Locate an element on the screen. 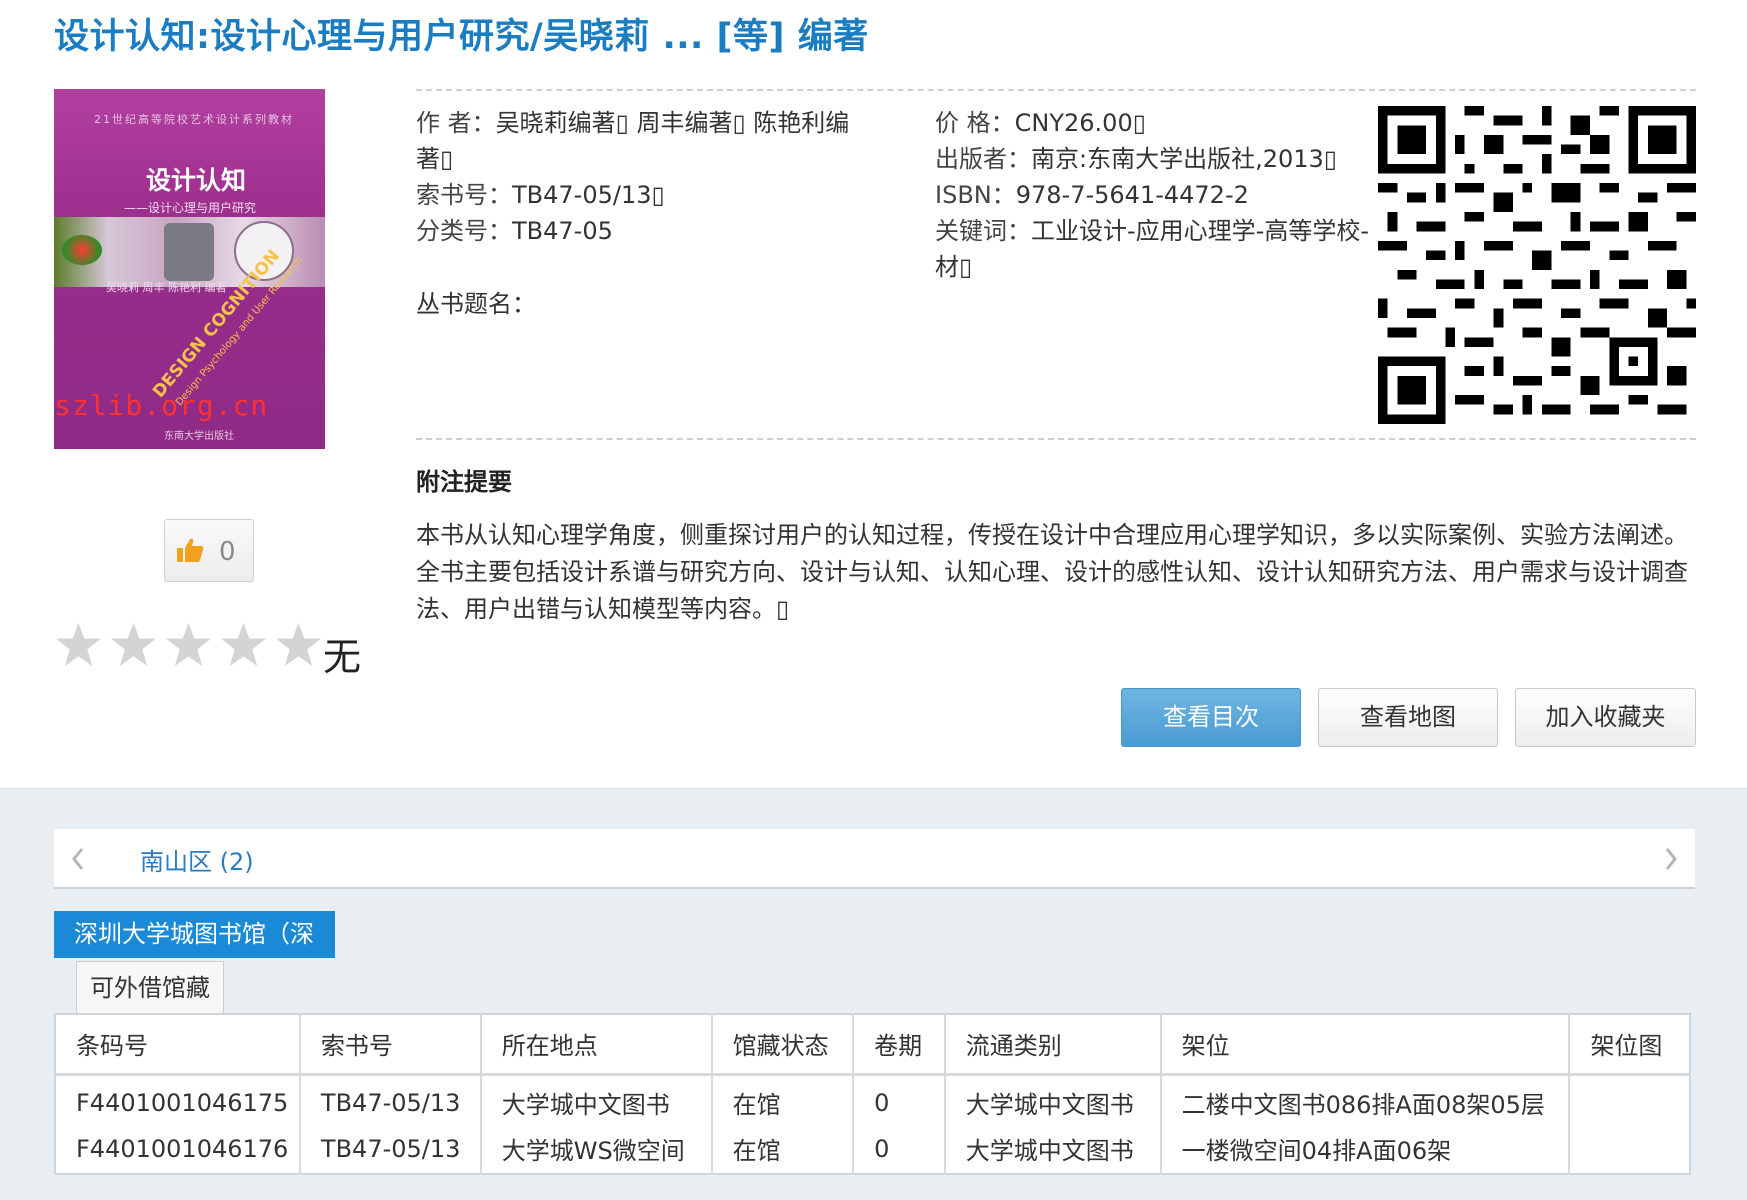 The image size is (1747, 1200). series-title-field: 丛书题名： is located at coordinates (476, 304).